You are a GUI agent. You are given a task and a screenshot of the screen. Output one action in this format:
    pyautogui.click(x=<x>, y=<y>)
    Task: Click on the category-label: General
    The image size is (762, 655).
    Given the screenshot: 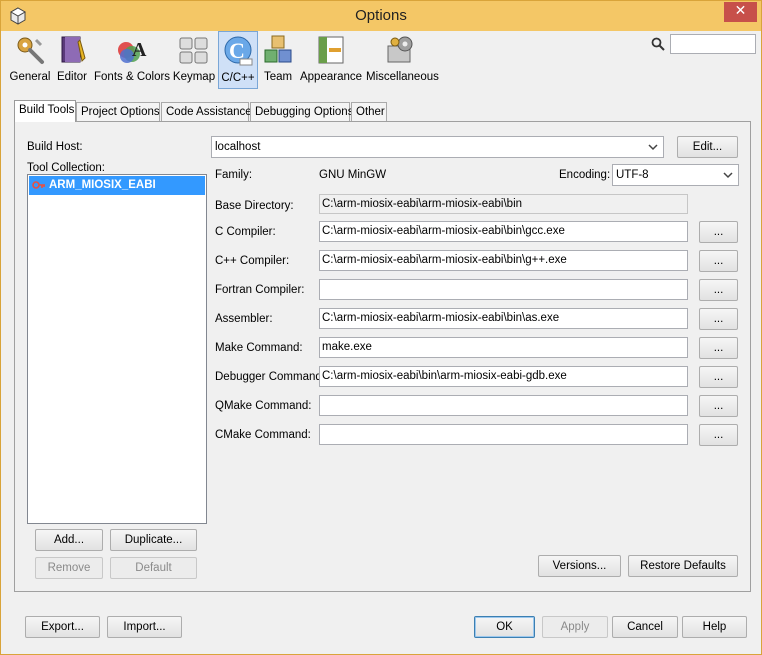 What is the action you would take?
    pyautogui.click(x=30, y=77)
    